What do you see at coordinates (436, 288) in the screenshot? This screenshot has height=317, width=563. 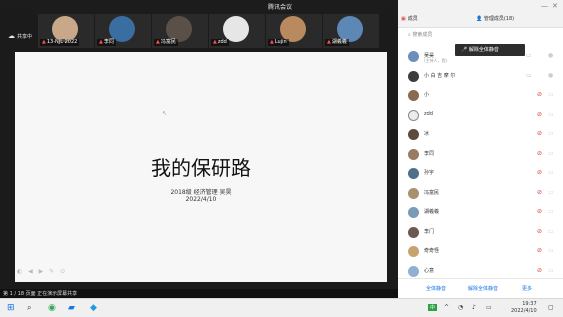 I see `mute-all-button: 全体静音` at bounding box center [436, 288].